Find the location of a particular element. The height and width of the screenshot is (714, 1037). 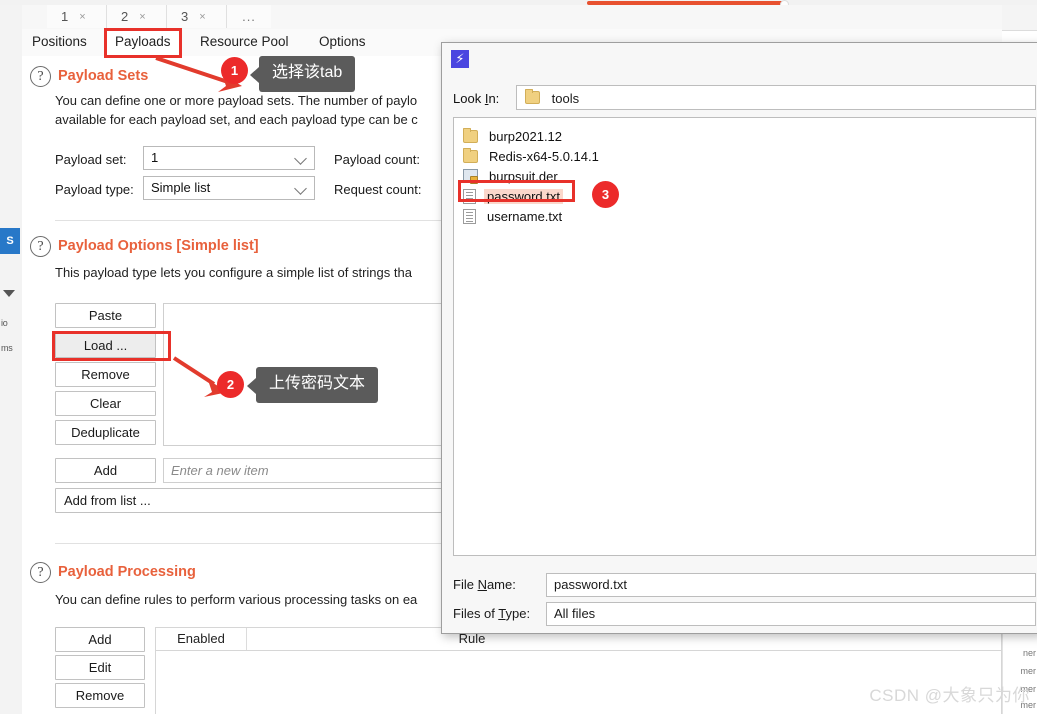

app-icon: ⚡ is located at coordinates (460, 59).